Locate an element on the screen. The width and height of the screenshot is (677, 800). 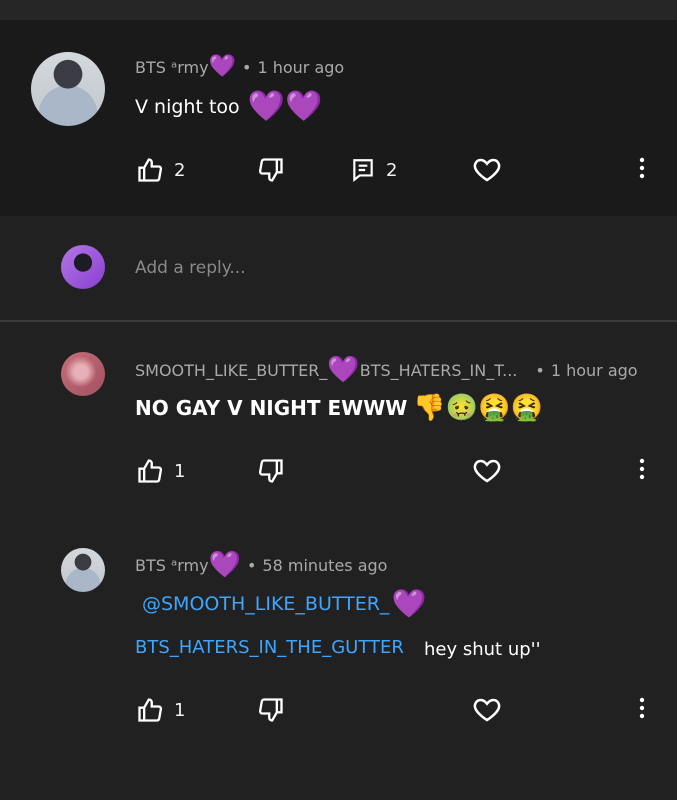
mention-link-continued: BTS_HATERS_IN_THE_GUTTER is located at coordinates (269, 647).